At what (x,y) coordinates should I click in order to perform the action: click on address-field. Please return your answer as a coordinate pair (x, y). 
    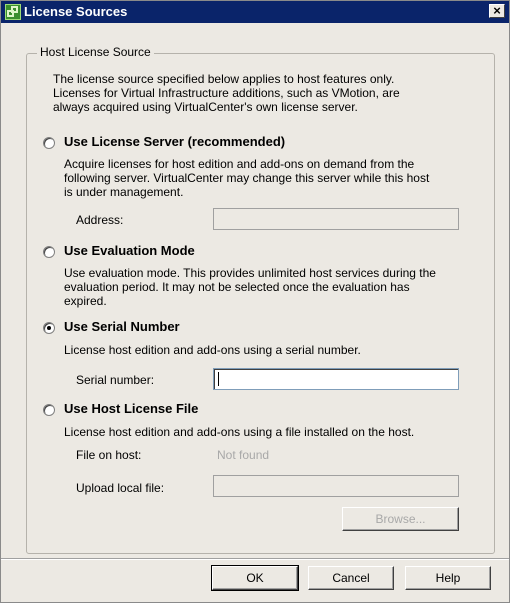
    Looking at the image, I should click on (336, 219).